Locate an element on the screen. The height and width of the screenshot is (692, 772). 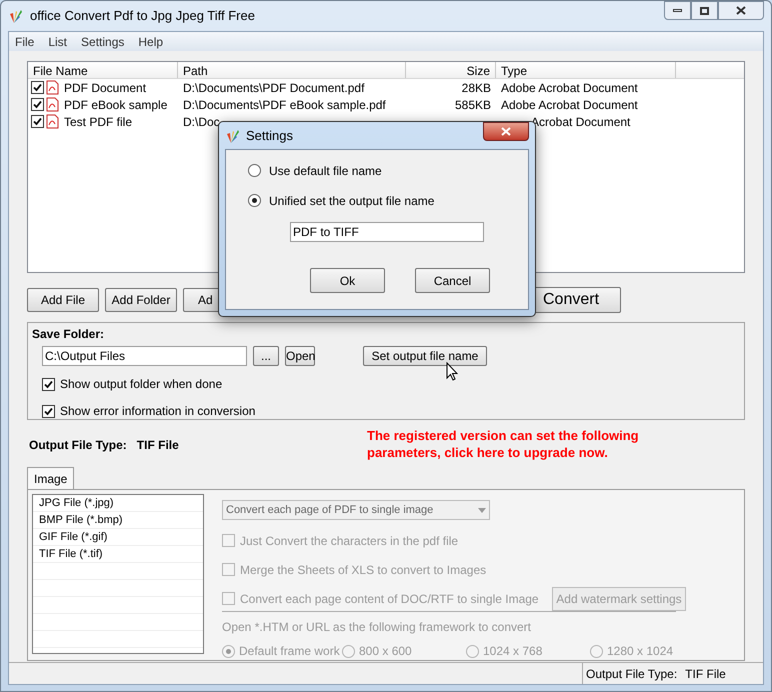
framework-label: Open *.HTM or URL as the following framework to convert is located at coordinates (377, 627).